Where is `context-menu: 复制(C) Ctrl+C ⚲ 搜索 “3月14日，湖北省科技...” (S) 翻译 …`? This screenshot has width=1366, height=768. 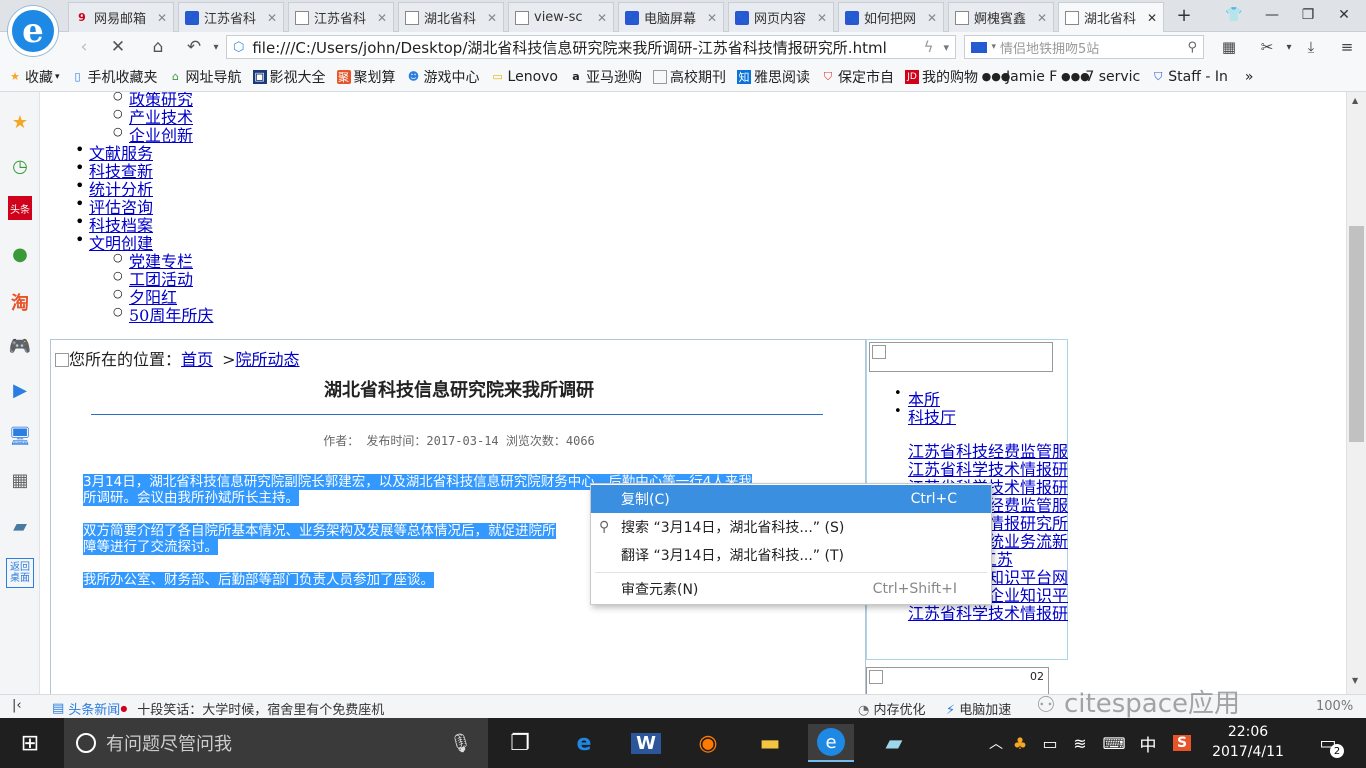 context-menu: 复制(C) Ctrl+C ⚲ 搜索 “3月14日，湖北省科技...” (S) 翻译 … is located at coordinates (791, 544).